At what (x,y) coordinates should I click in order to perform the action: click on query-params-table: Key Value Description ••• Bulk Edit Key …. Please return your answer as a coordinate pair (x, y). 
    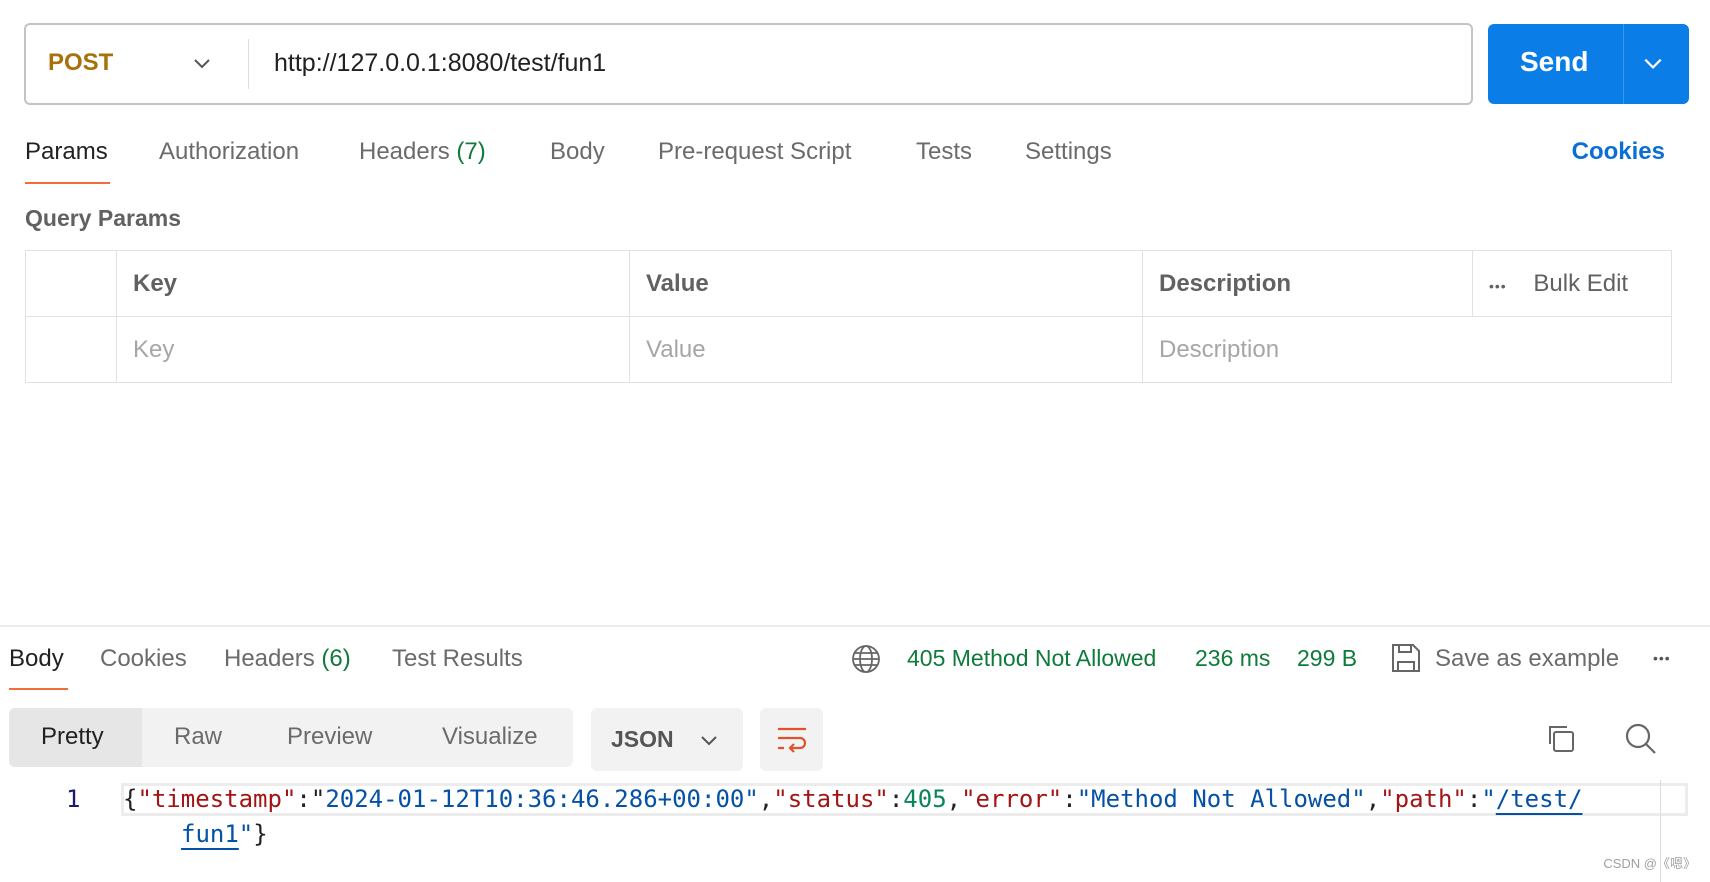
    Looking at the image, I should click on (848, 316).